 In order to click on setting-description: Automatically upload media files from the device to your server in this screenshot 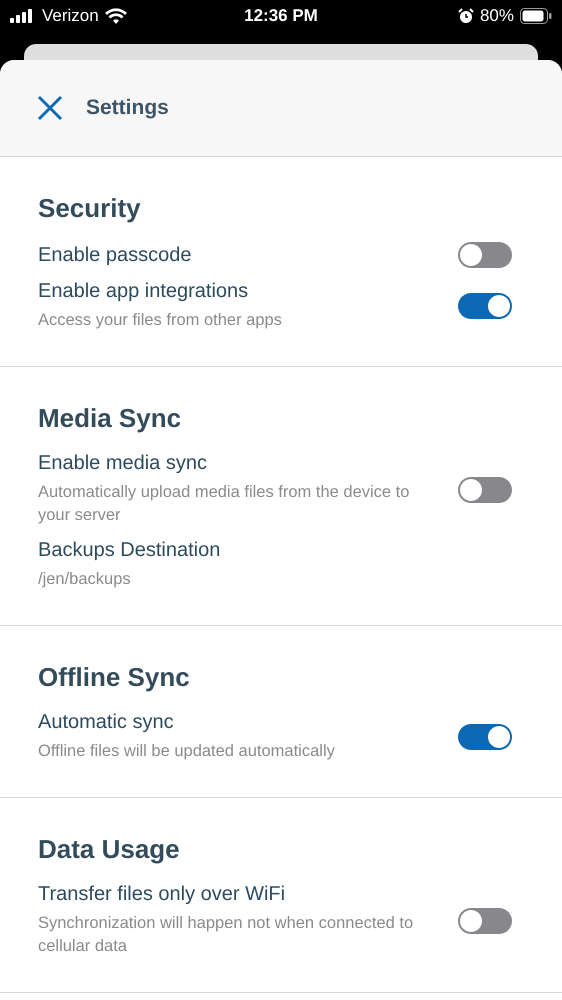, I will do `click(224, 504)`.